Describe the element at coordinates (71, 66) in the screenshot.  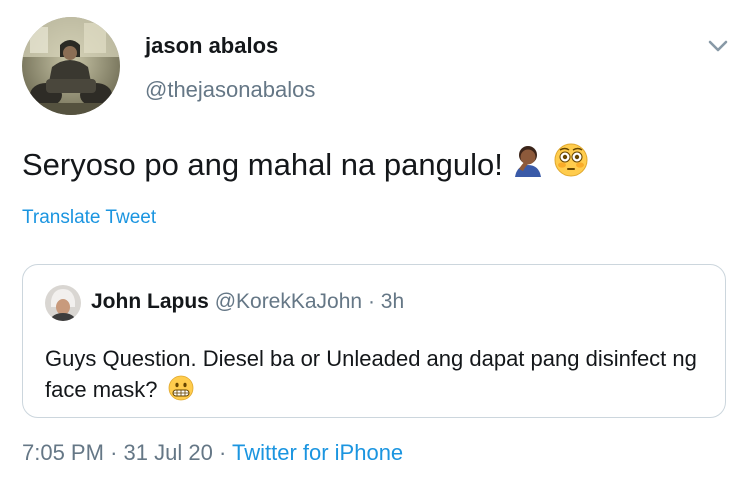
I see `author-avatar` at that location.